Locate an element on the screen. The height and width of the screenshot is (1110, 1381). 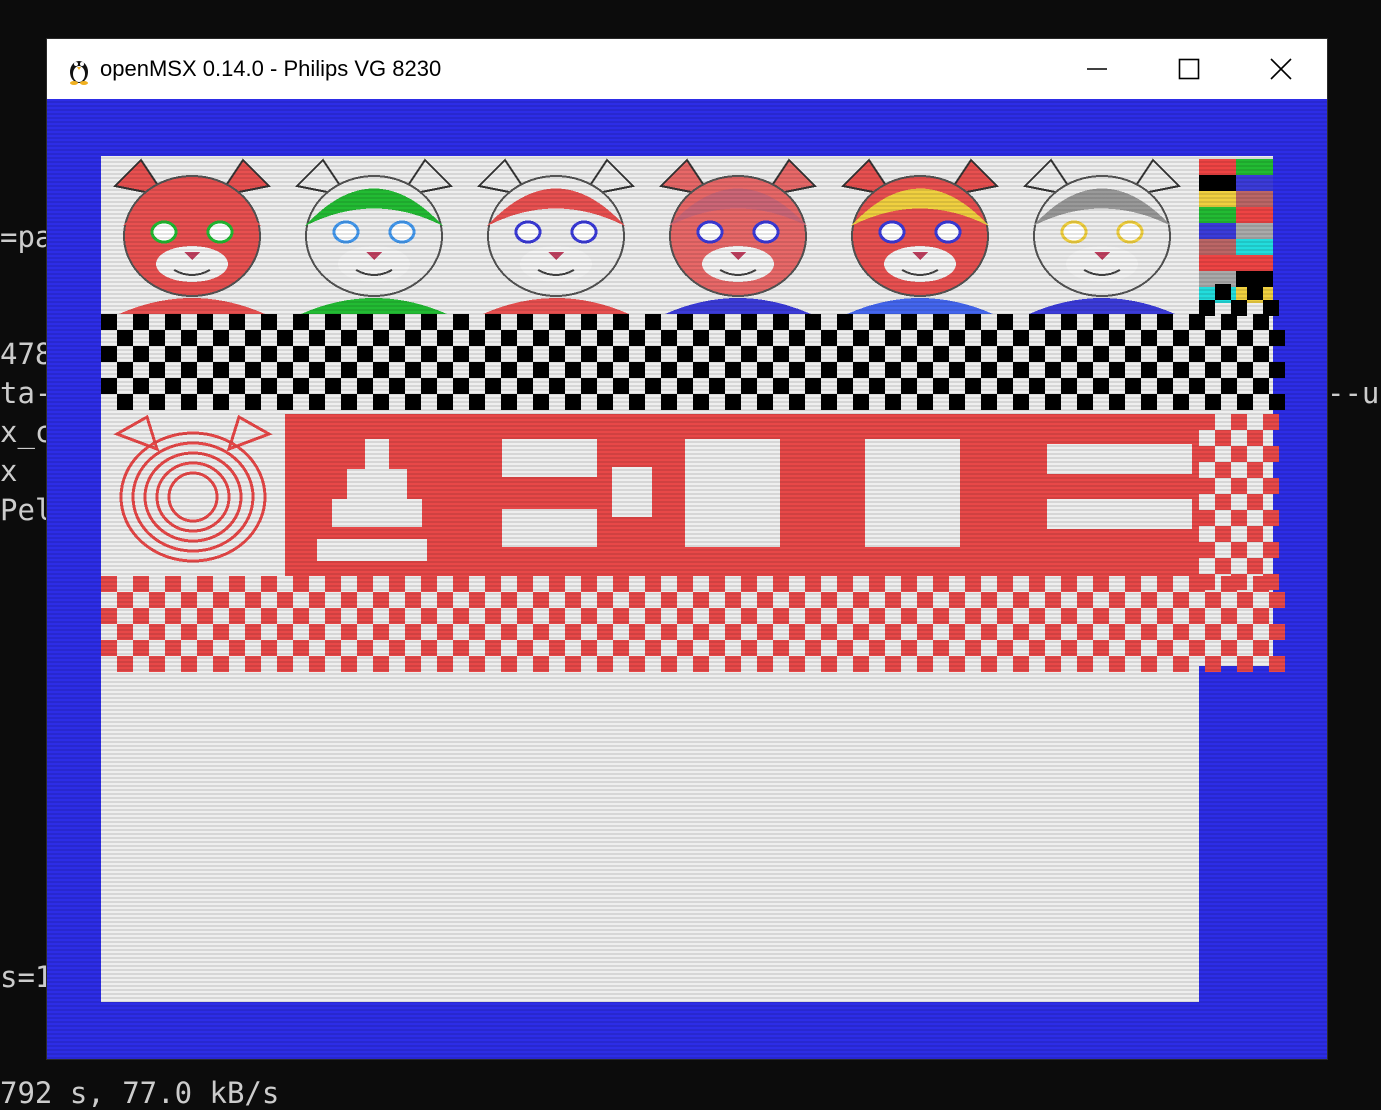
red-hair-cat-portrait is located at coordinates (556, 235).